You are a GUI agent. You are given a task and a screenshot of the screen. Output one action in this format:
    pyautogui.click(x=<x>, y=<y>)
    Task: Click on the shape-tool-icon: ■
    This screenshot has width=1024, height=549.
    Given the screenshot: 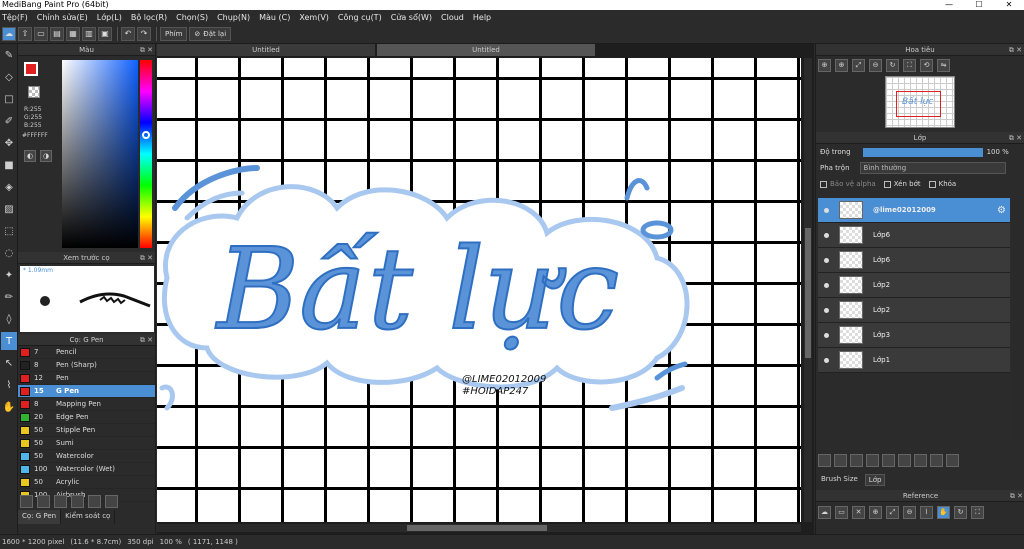 What is the action you would take?
    pyautogui.click(x=9, y=165)
    